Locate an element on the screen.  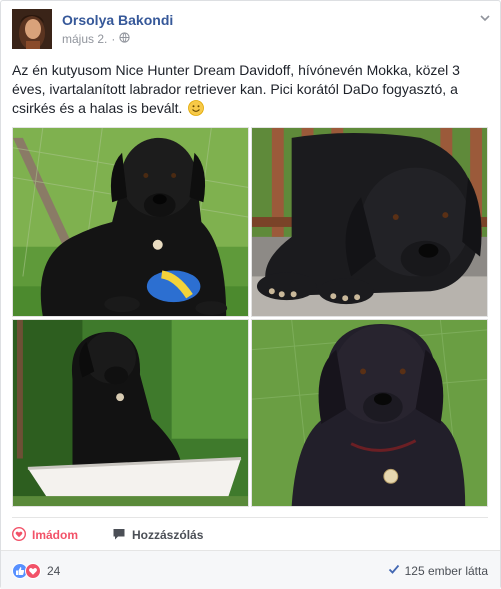
post-meta: május 2. · is located at coordinates (96, 39).